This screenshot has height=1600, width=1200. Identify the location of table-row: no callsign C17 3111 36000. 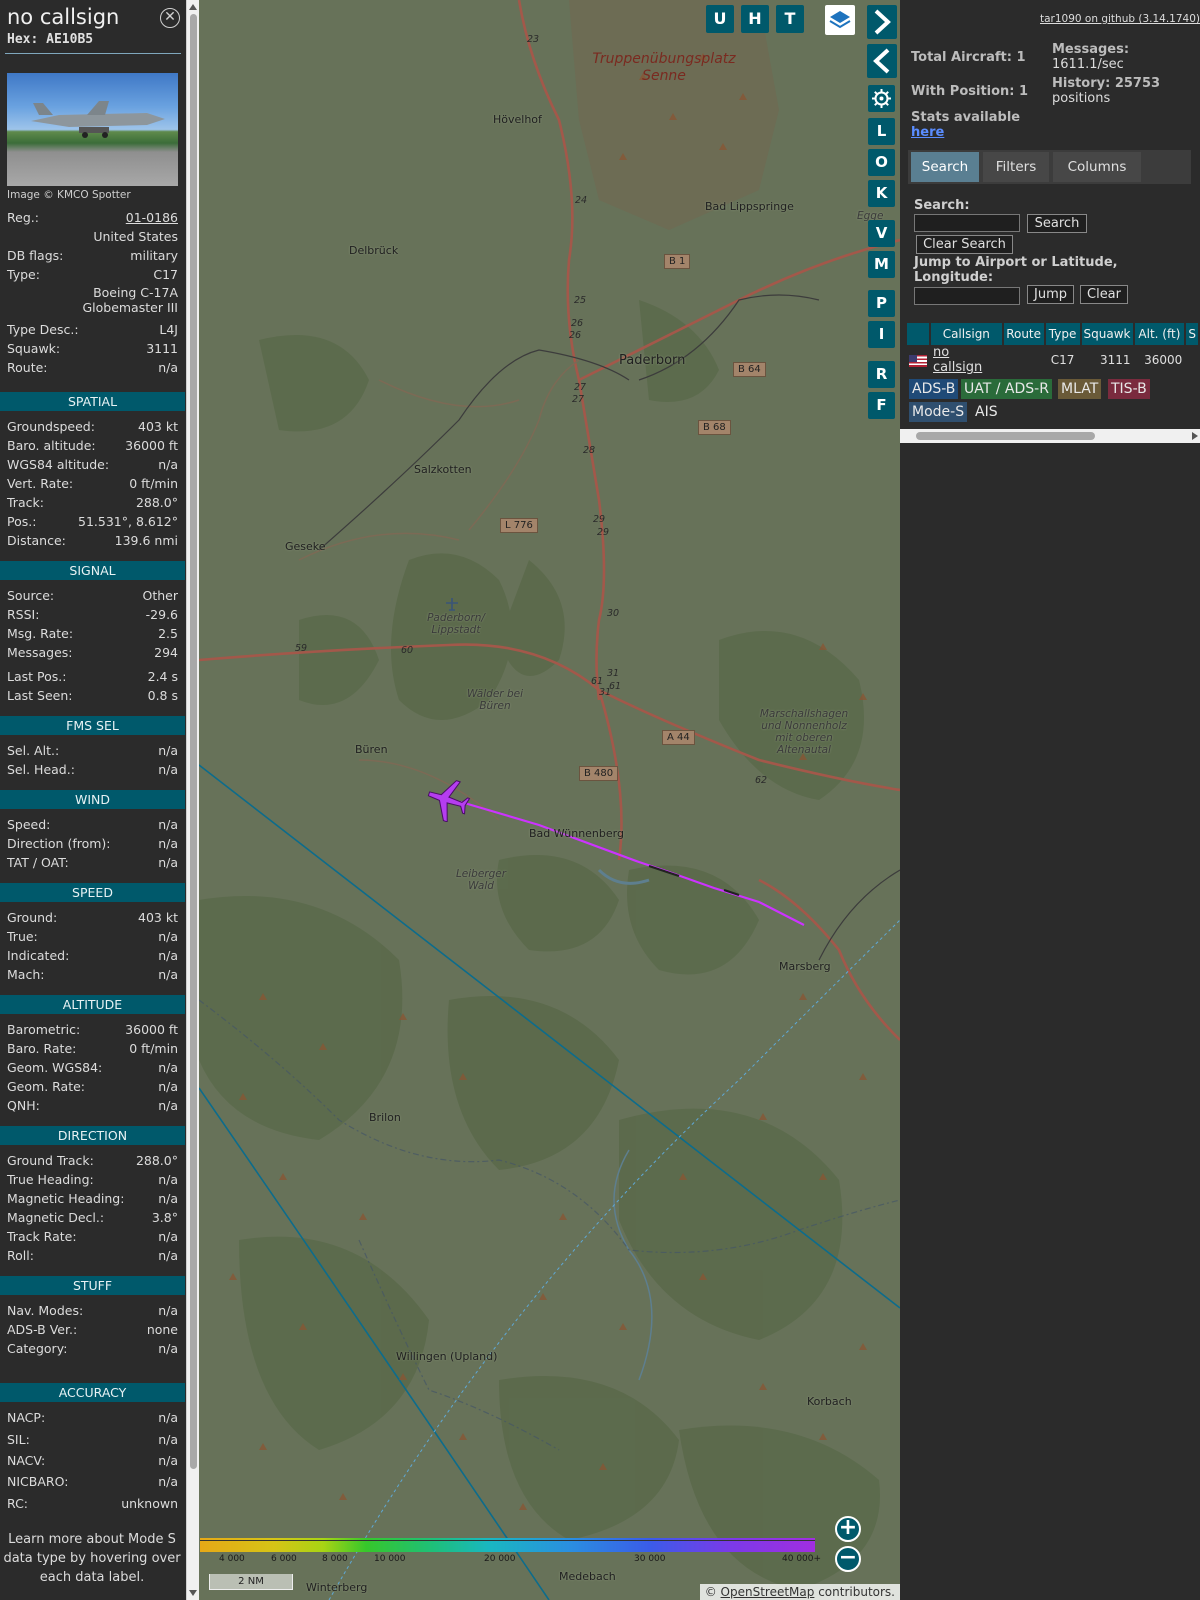
(1053, 360).